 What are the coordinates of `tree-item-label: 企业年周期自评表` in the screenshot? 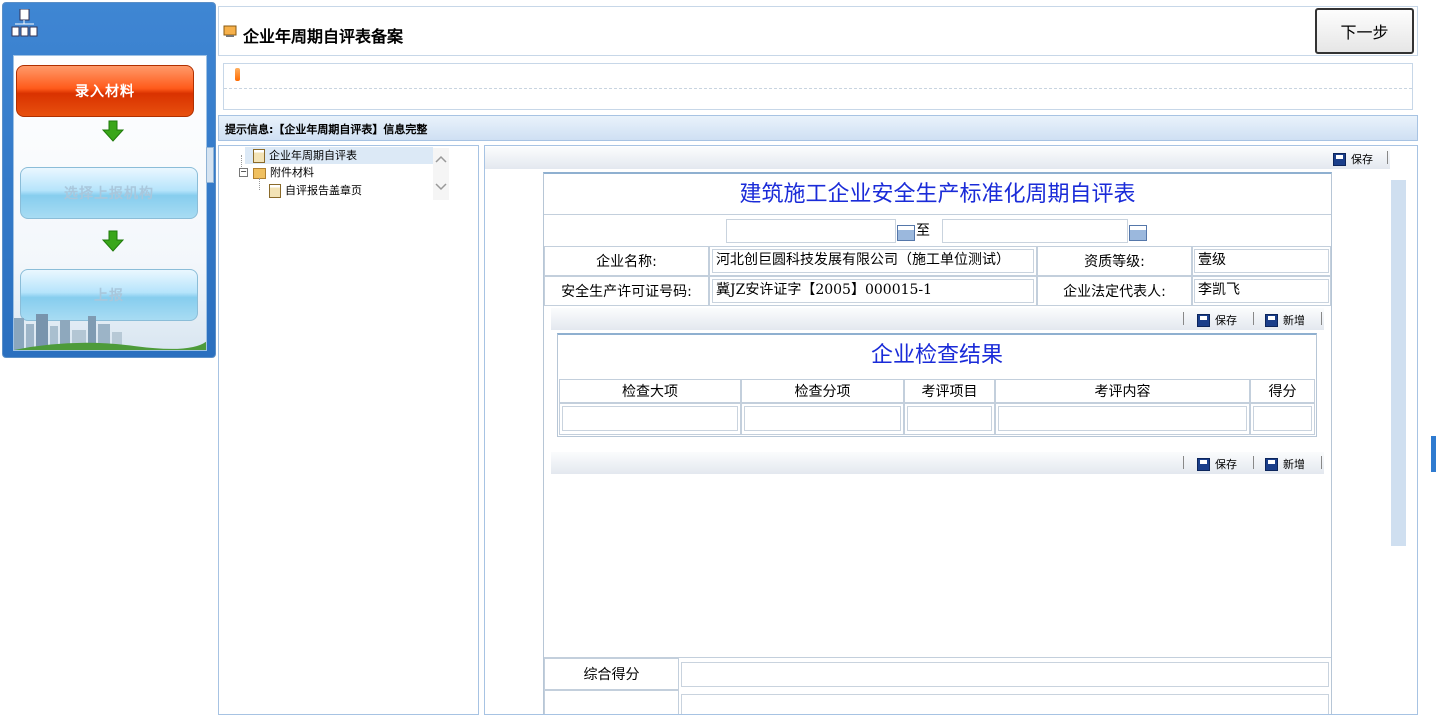 It's located at (313, 155).